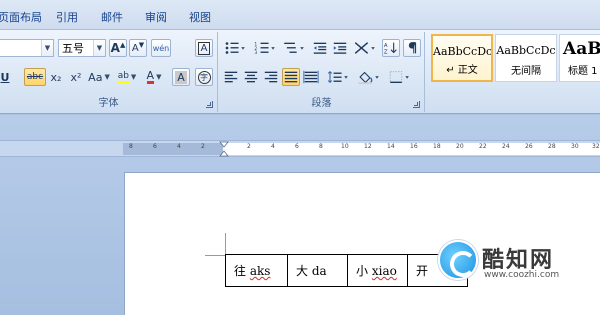 This screenshot has height=315, width=600. What do you see at coordinates (386, 52) in the screenshot?
I see `svg-text: Z` at bounding box center [386, 52].